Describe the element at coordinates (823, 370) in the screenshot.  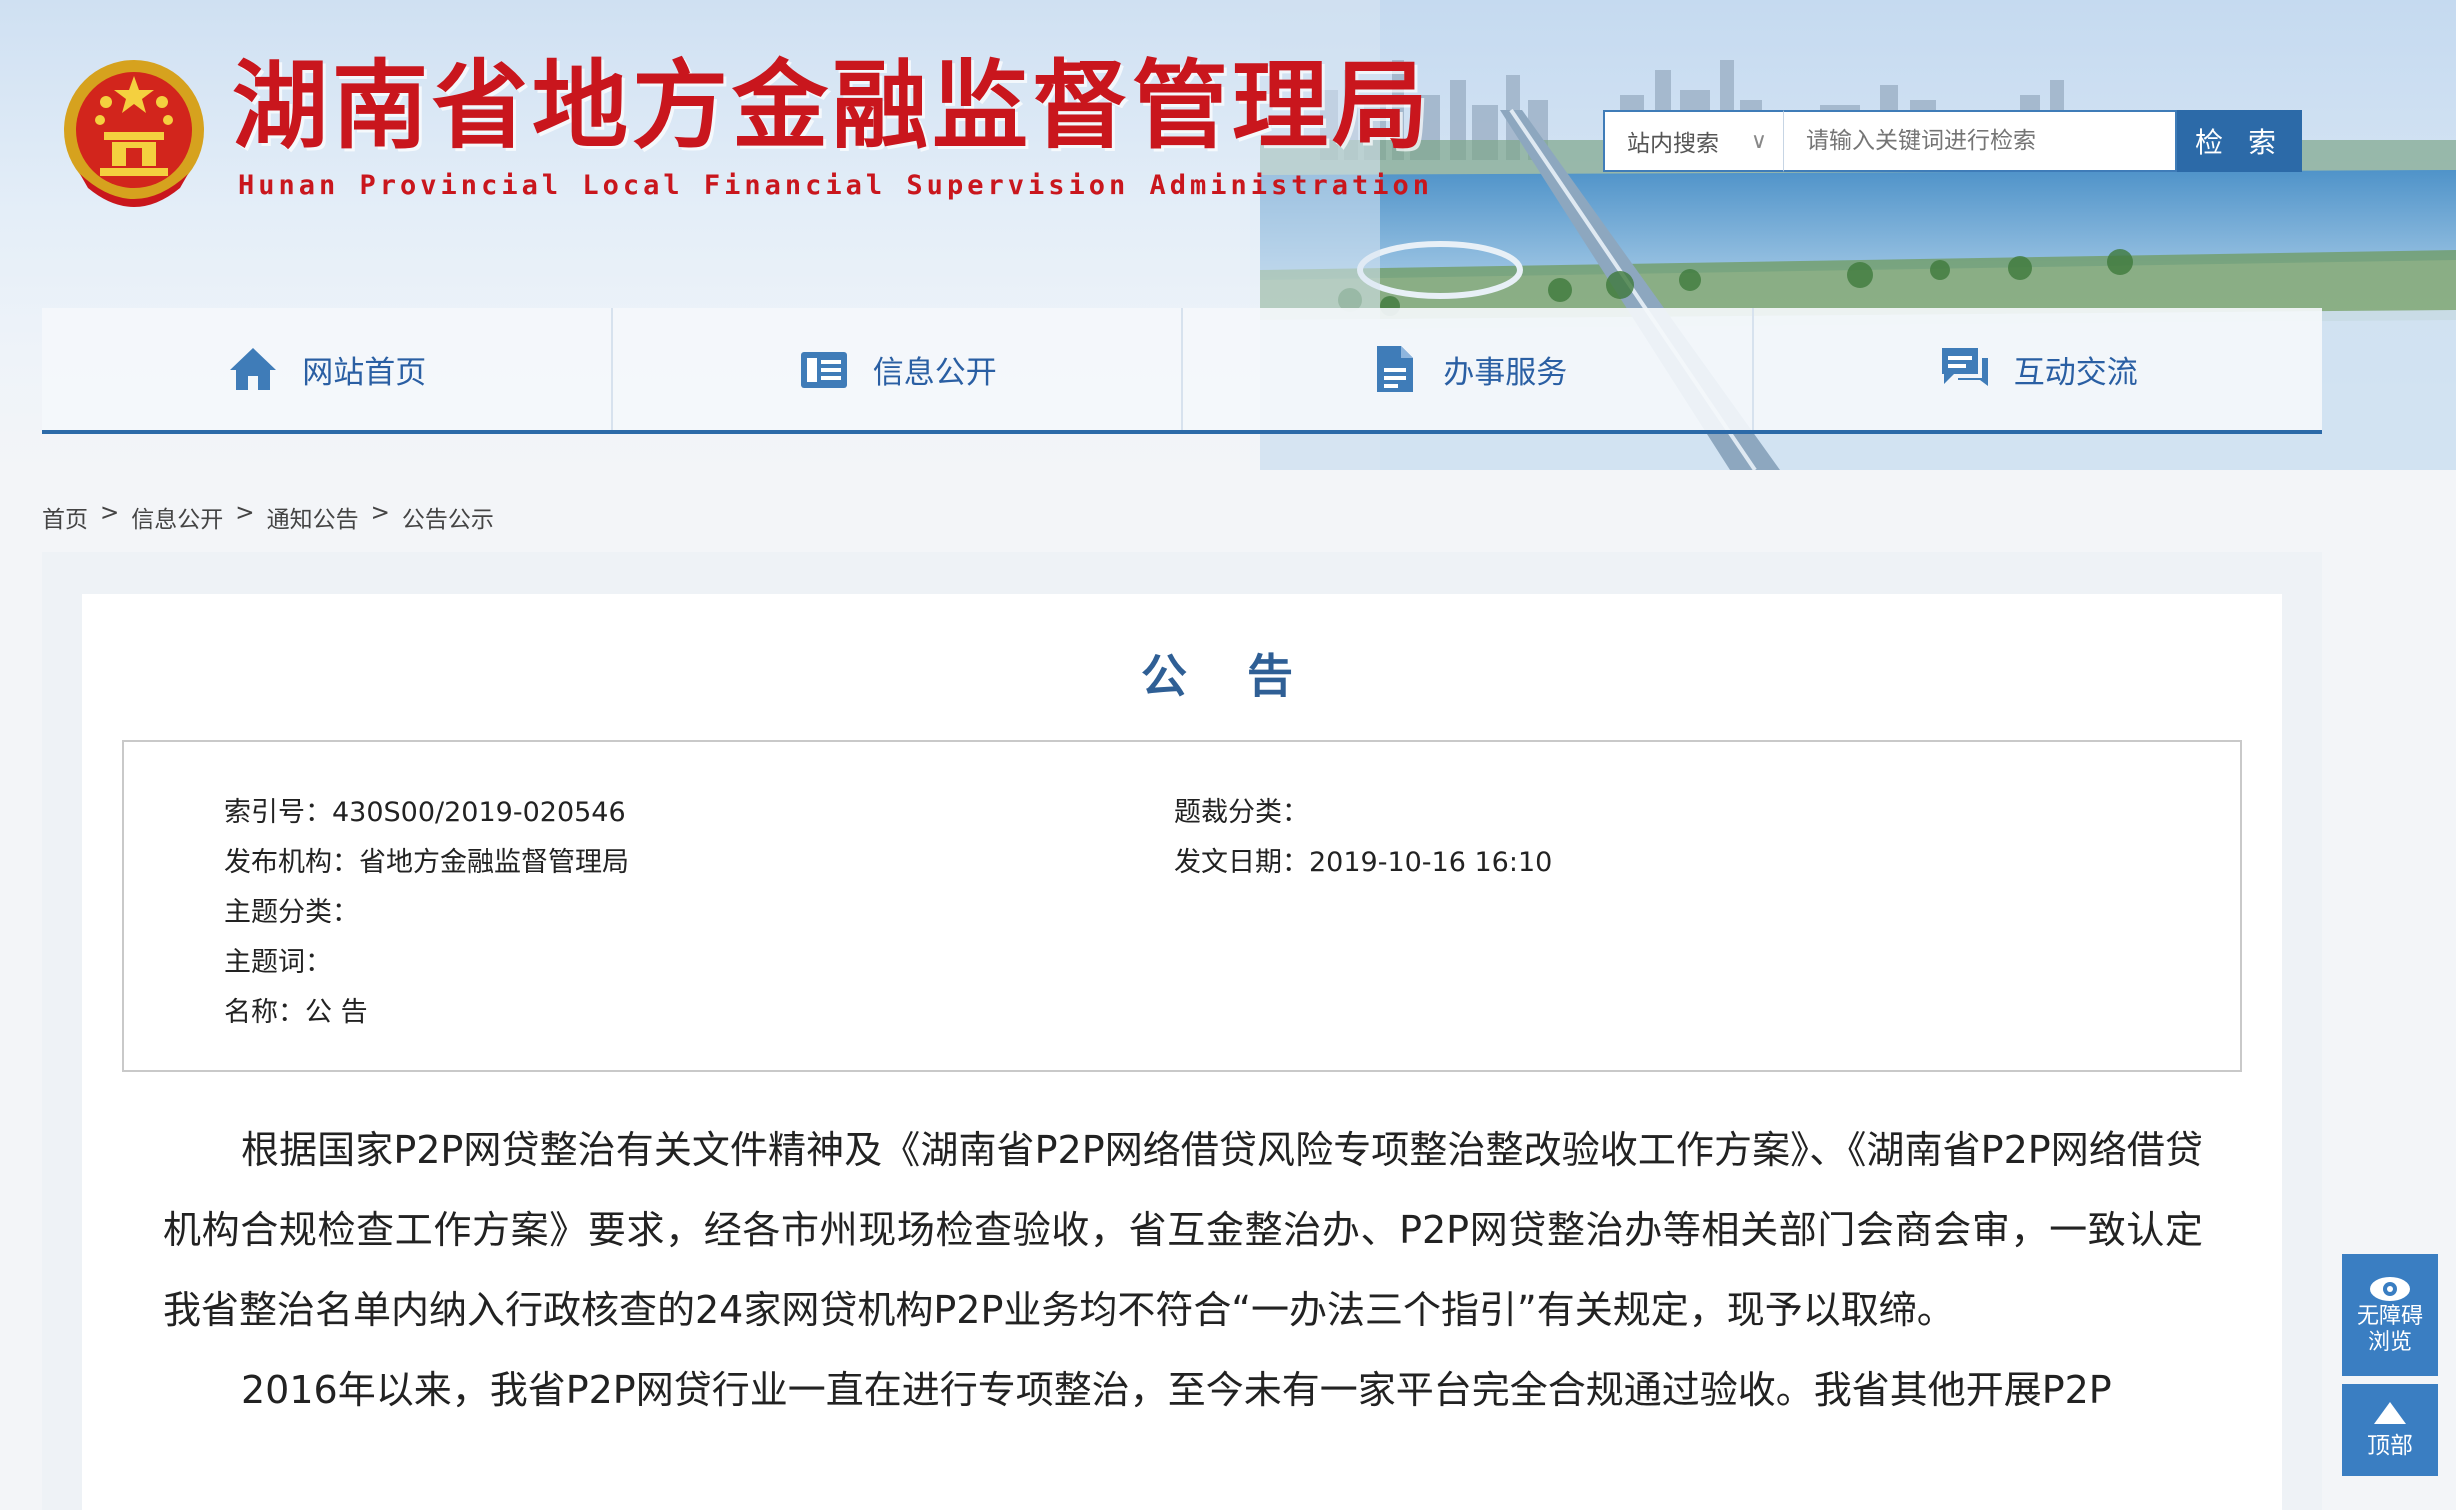
I see `info-board-icon` at that location.